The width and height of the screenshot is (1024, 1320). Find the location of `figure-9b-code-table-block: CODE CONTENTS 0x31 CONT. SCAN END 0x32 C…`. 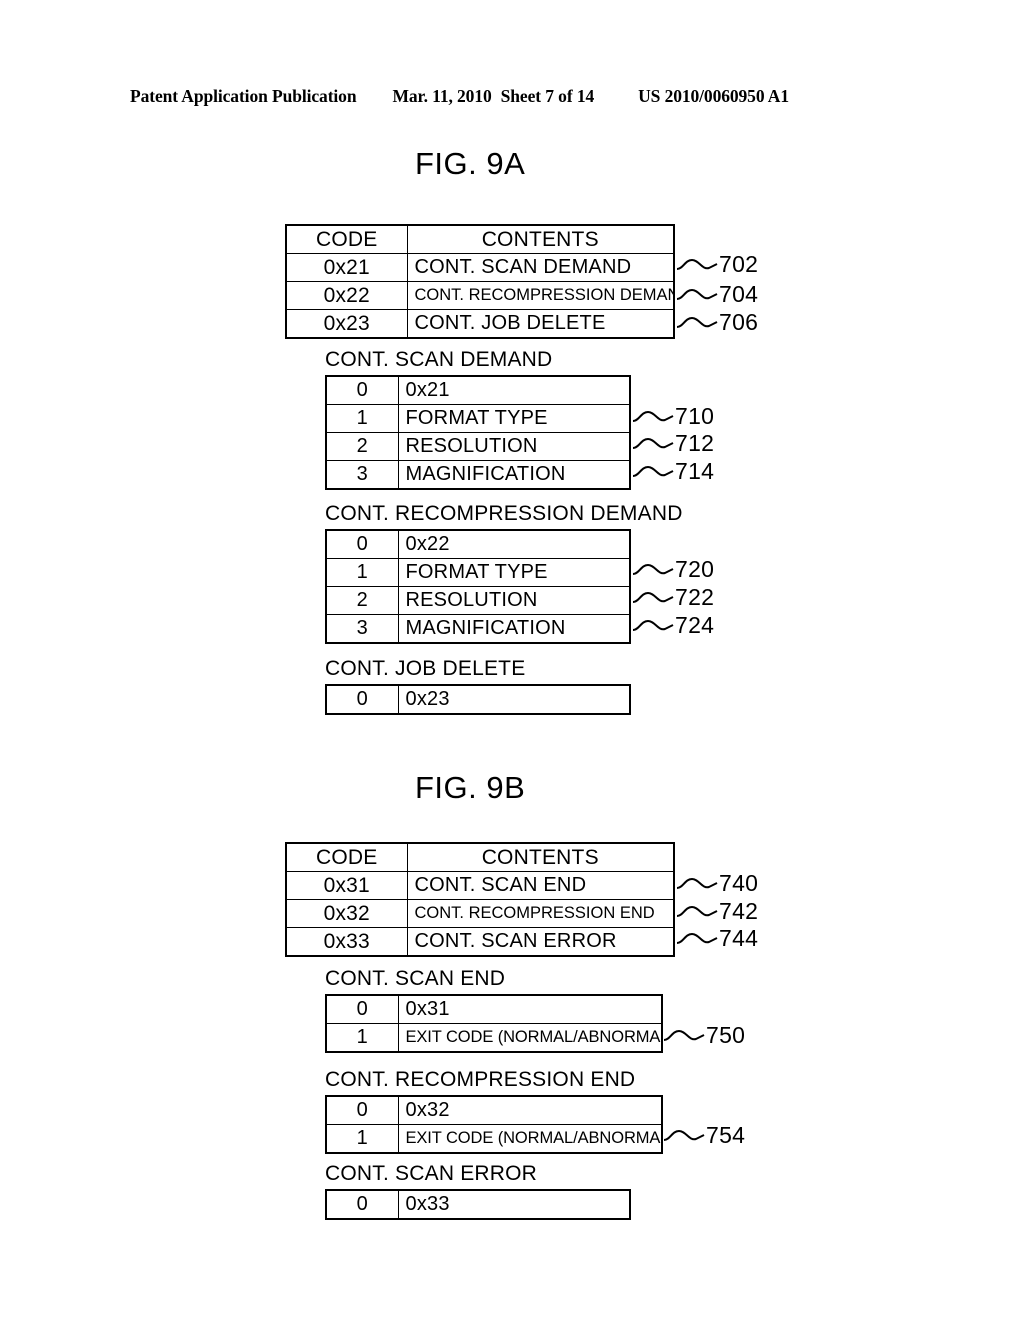

figure-9b-code-table-block: CODE CONTENTS 0x31 CONT. SCAN END 0x32 C… is located at coordinates (480, 899).